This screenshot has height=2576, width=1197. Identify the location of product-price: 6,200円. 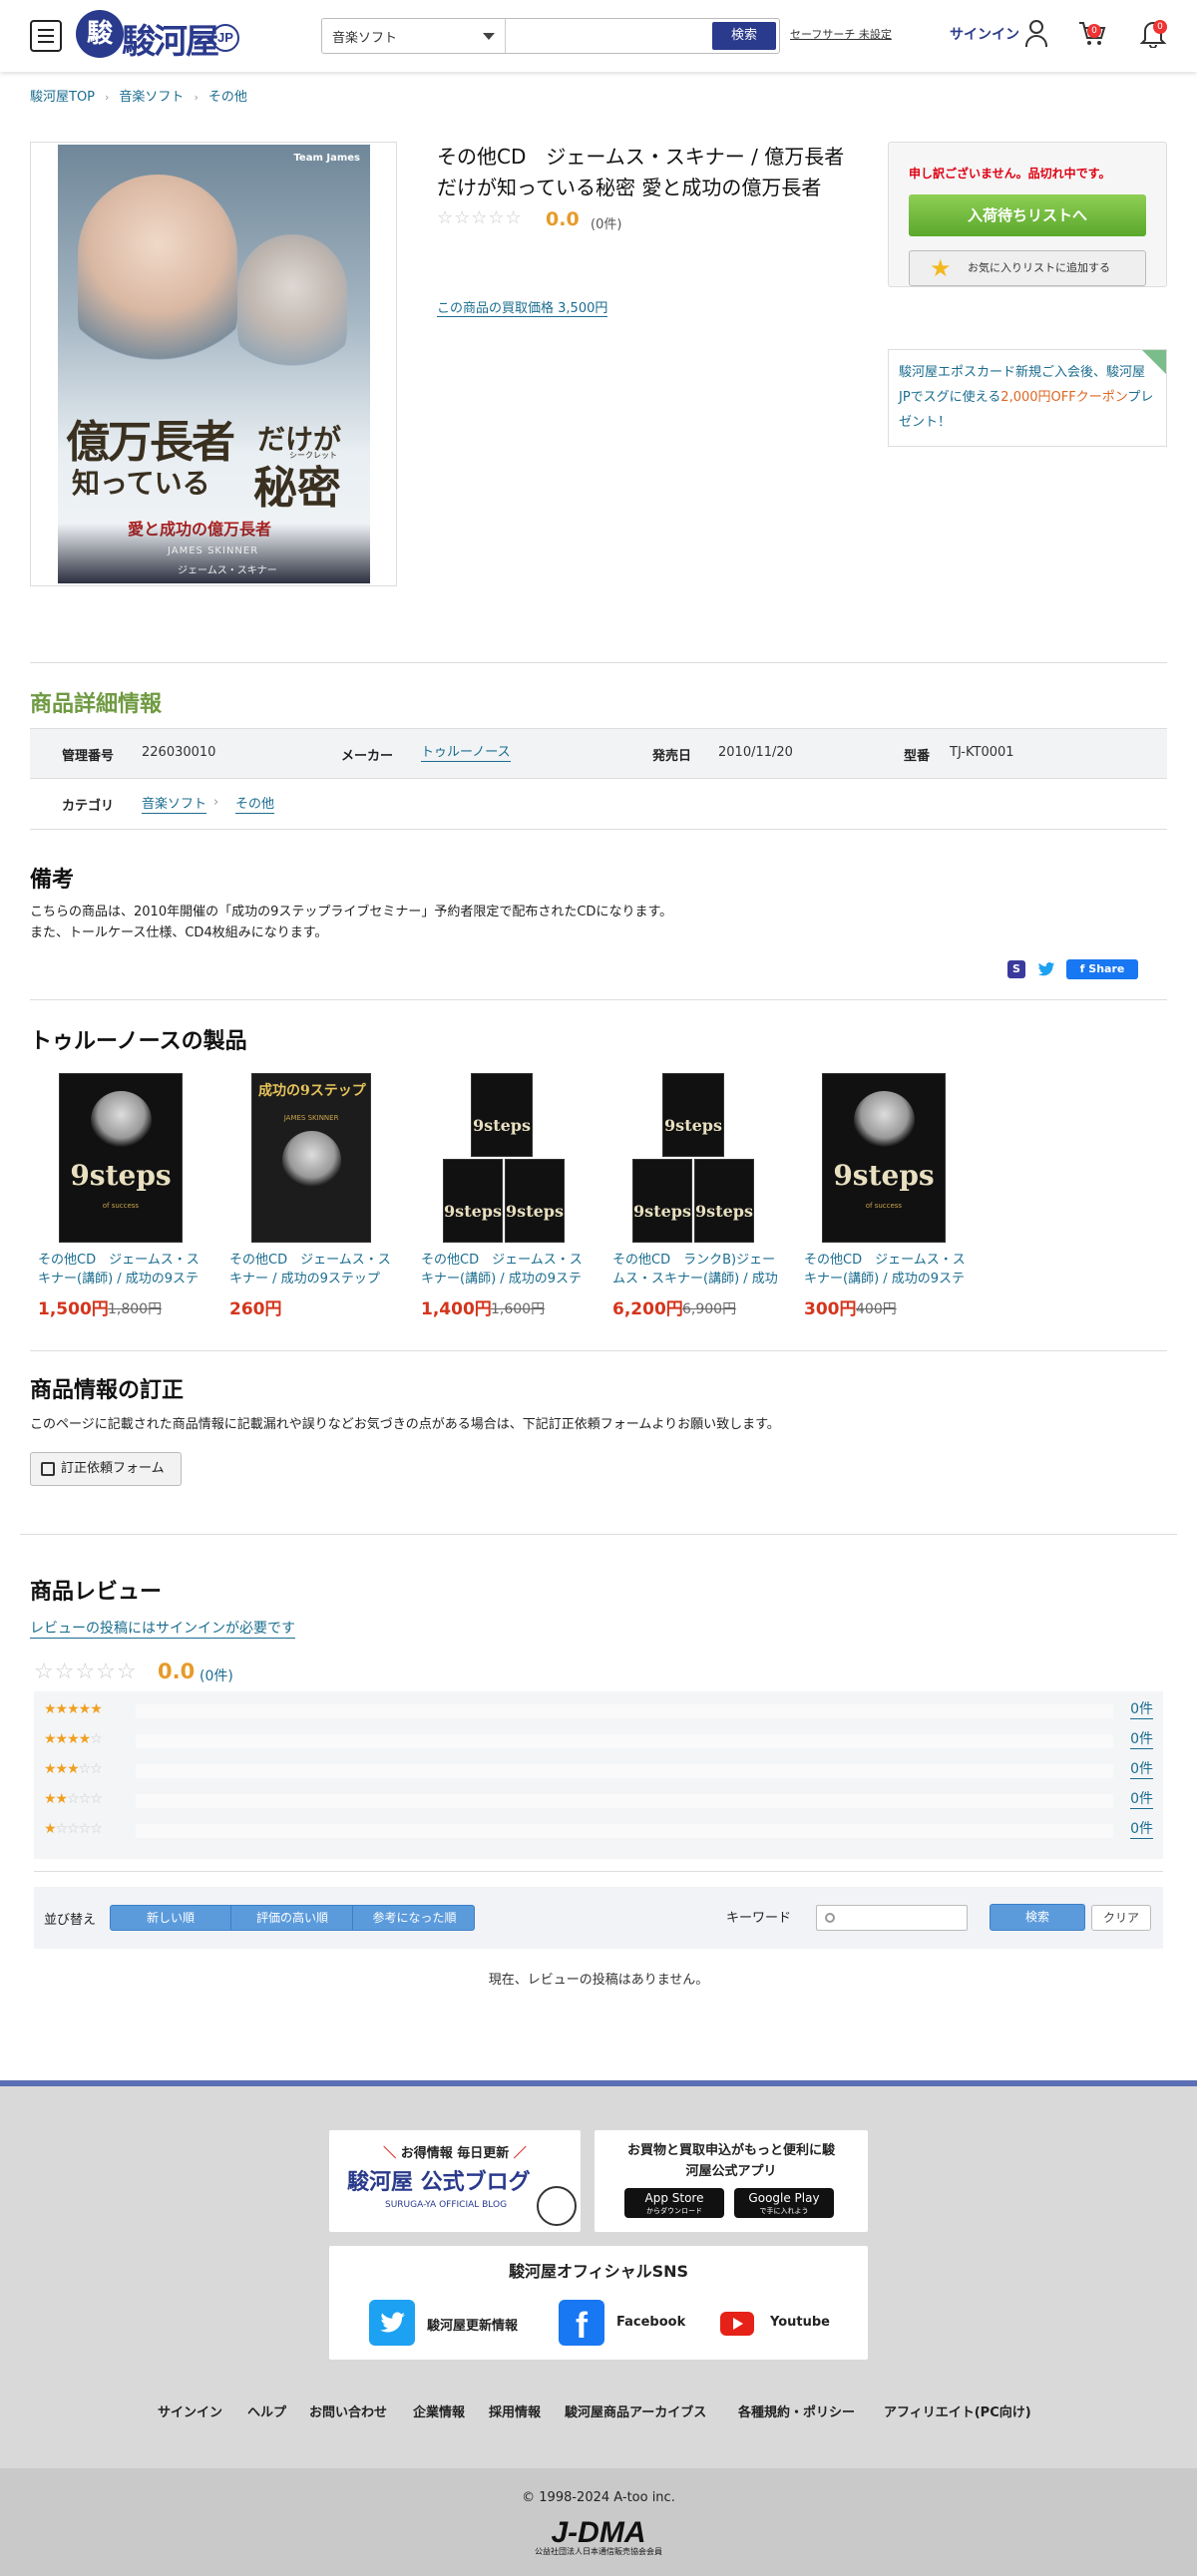
(647, 1309).